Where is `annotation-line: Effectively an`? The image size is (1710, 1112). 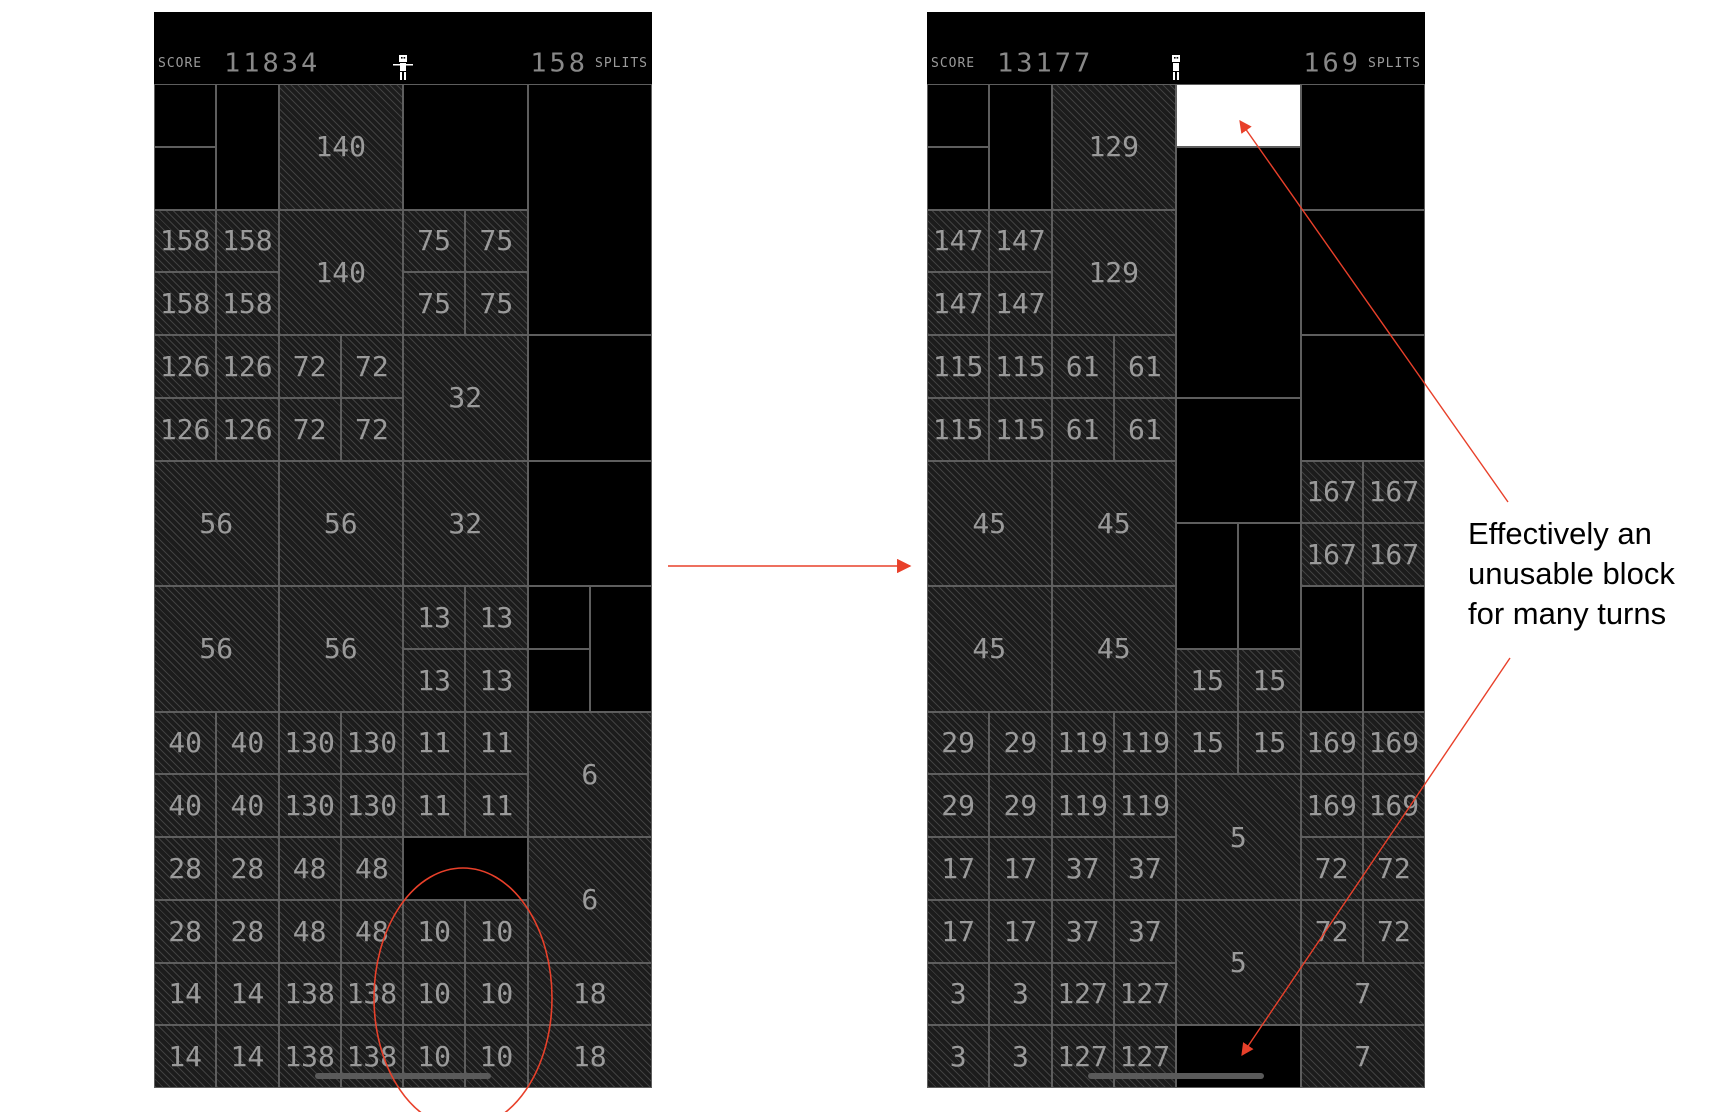 annotation-line: Effectively an is located at coordinates (1560, 533).